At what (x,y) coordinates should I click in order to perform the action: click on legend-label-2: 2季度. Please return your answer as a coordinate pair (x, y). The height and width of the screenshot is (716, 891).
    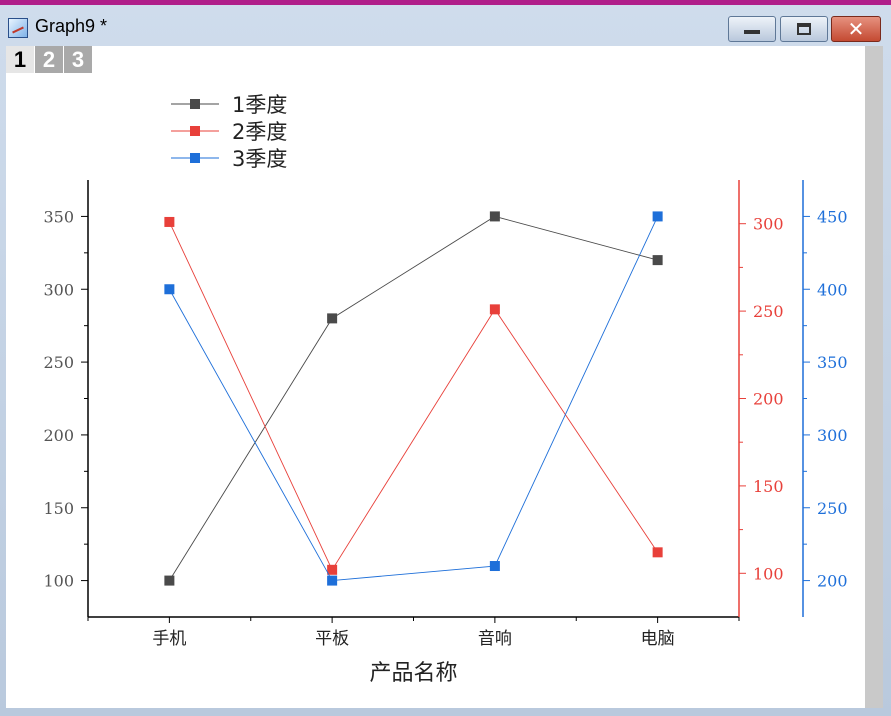
    Looking at the image, I should click on (259, 132).